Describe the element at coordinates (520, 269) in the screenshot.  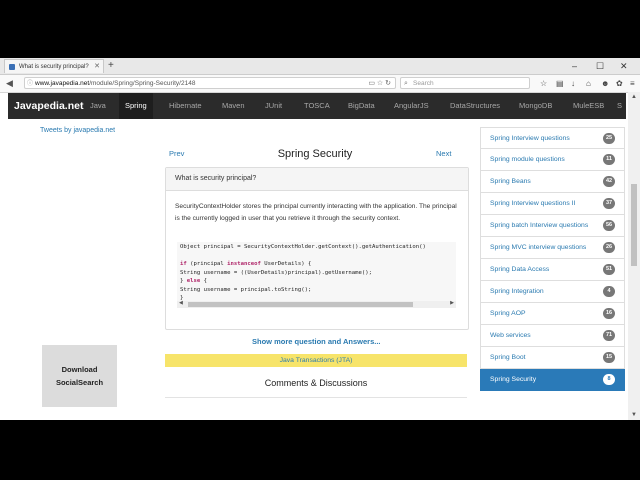
I see `sidebar-item-label: Spring Data Access` at that location.